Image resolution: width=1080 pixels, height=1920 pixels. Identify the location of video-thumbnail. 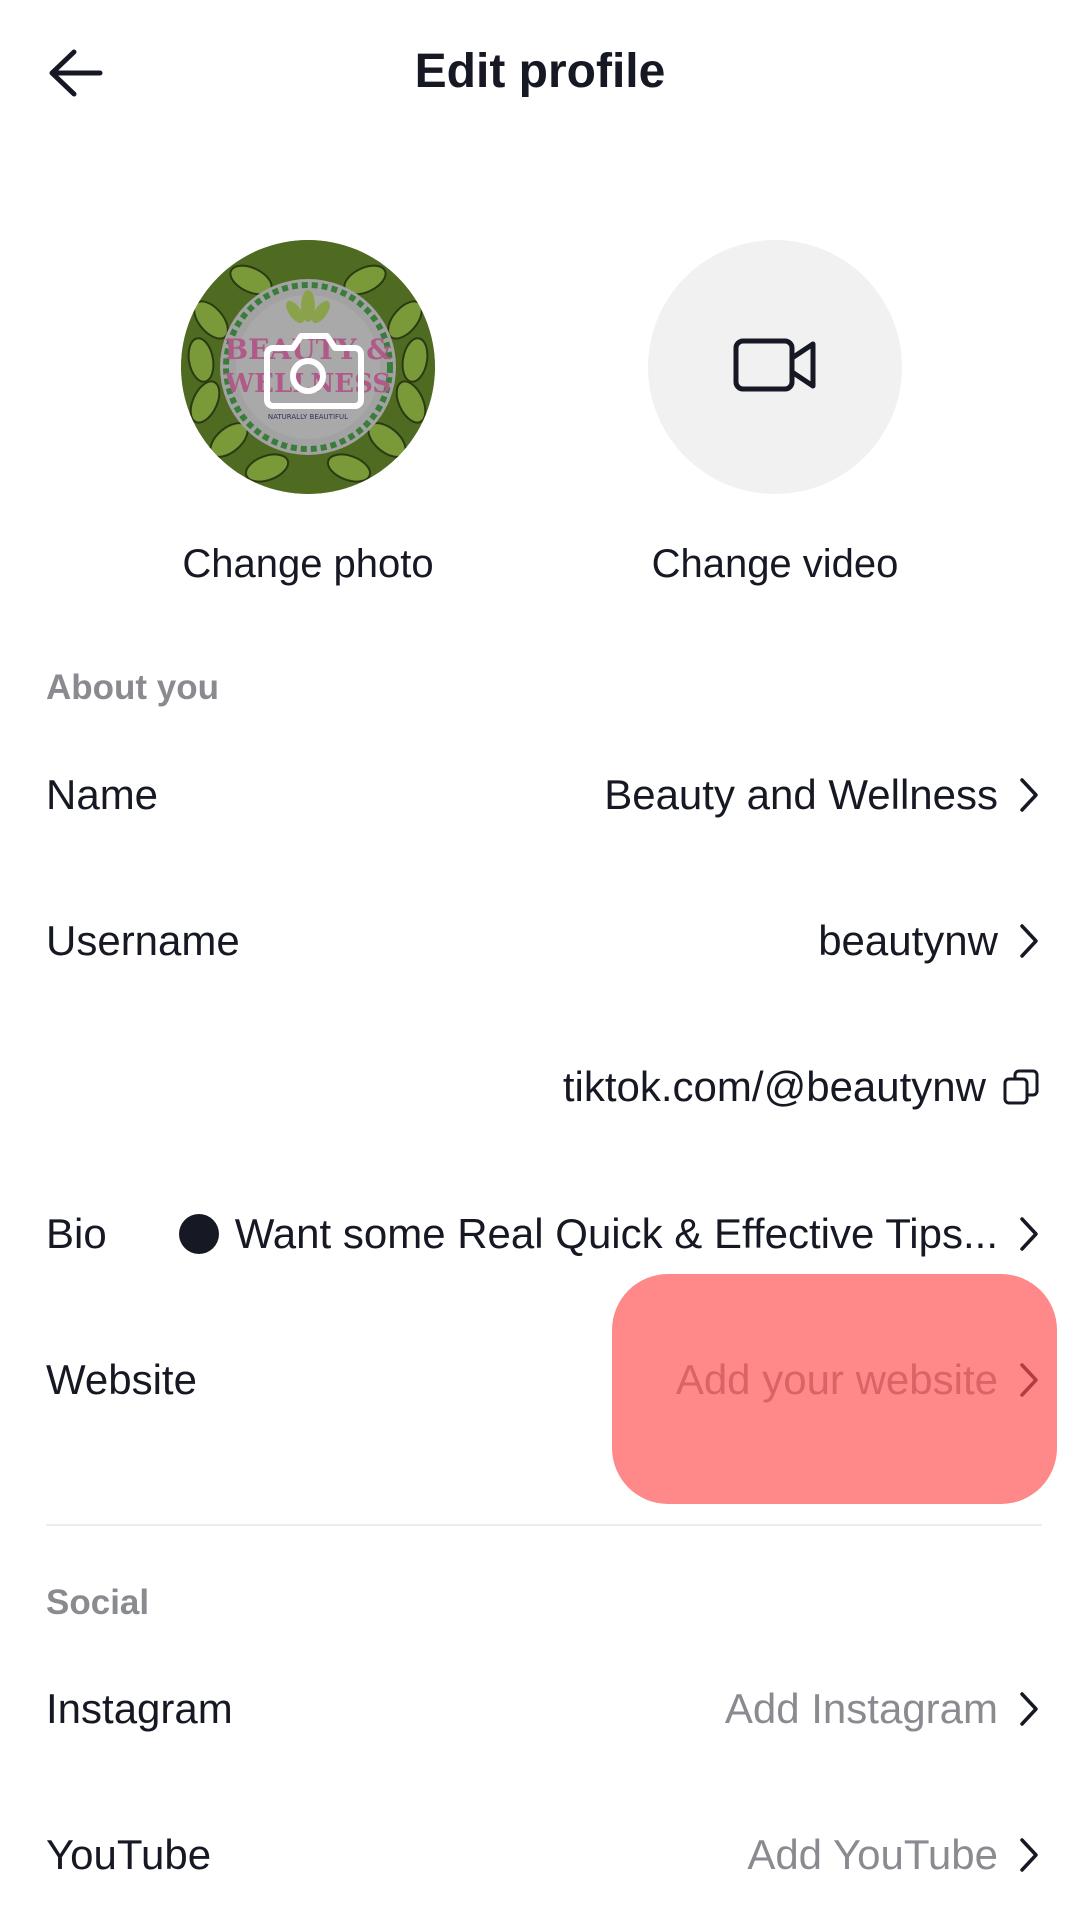
(775, 367).